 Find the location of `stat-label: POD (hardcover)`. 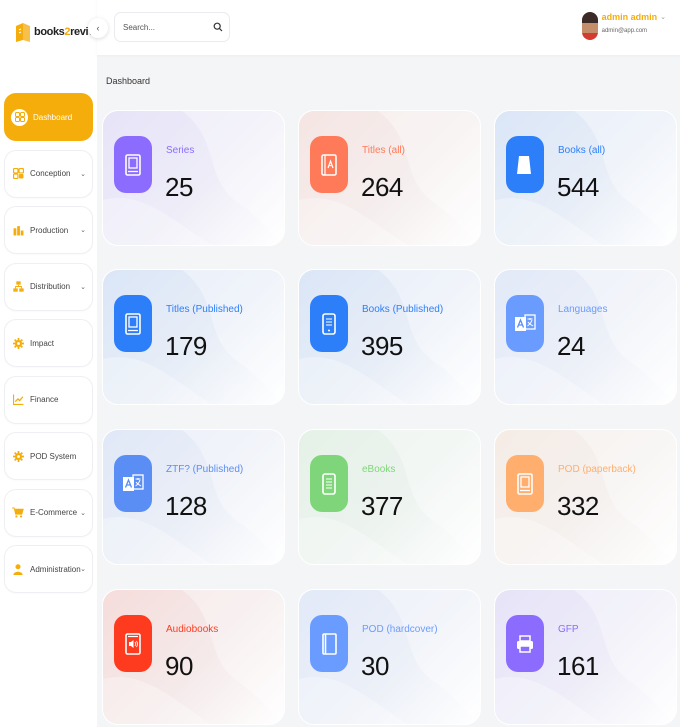

stat-label: POD (hardcover) is located at coordinates (400, 629).